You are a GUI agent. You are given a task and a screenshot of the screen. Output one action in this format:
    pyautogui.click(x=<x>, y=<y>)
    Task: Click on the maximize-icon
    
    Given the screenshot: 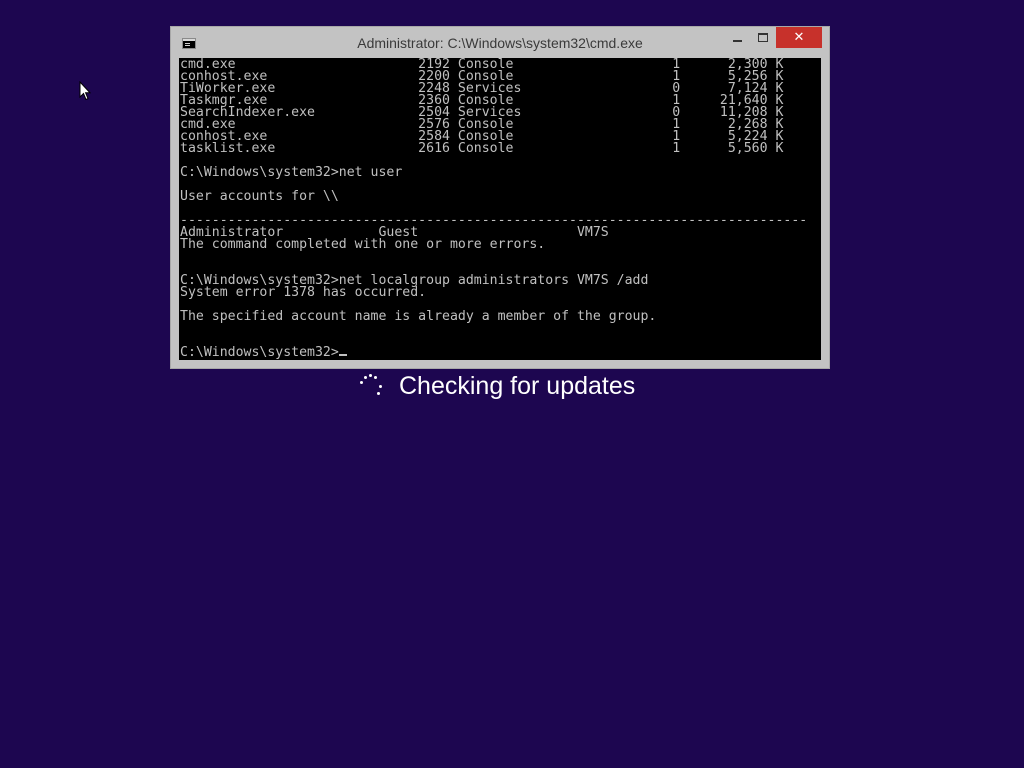 What is the action you would take?
    pyautogui.click(x=763, y=37)
    